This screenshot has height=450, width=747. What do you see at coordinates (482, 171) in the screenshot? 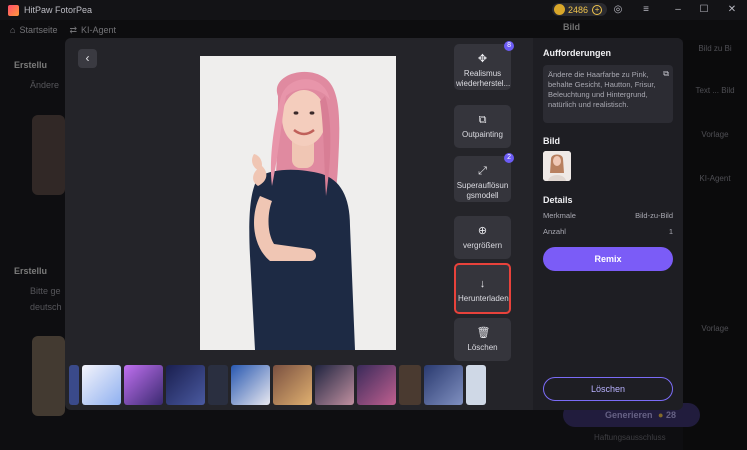
I see `resize-icon: ⤢` at bounding box center [482, 171].